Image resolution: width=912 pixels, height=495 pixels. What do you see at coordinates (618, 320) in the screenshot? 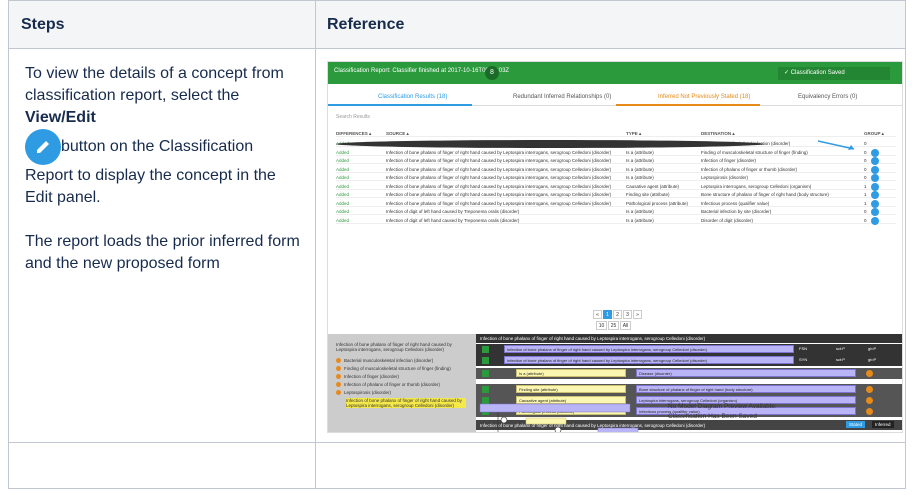
I see `pager: «1 2 3» 10 25 All` at bounding box center [618, 320].